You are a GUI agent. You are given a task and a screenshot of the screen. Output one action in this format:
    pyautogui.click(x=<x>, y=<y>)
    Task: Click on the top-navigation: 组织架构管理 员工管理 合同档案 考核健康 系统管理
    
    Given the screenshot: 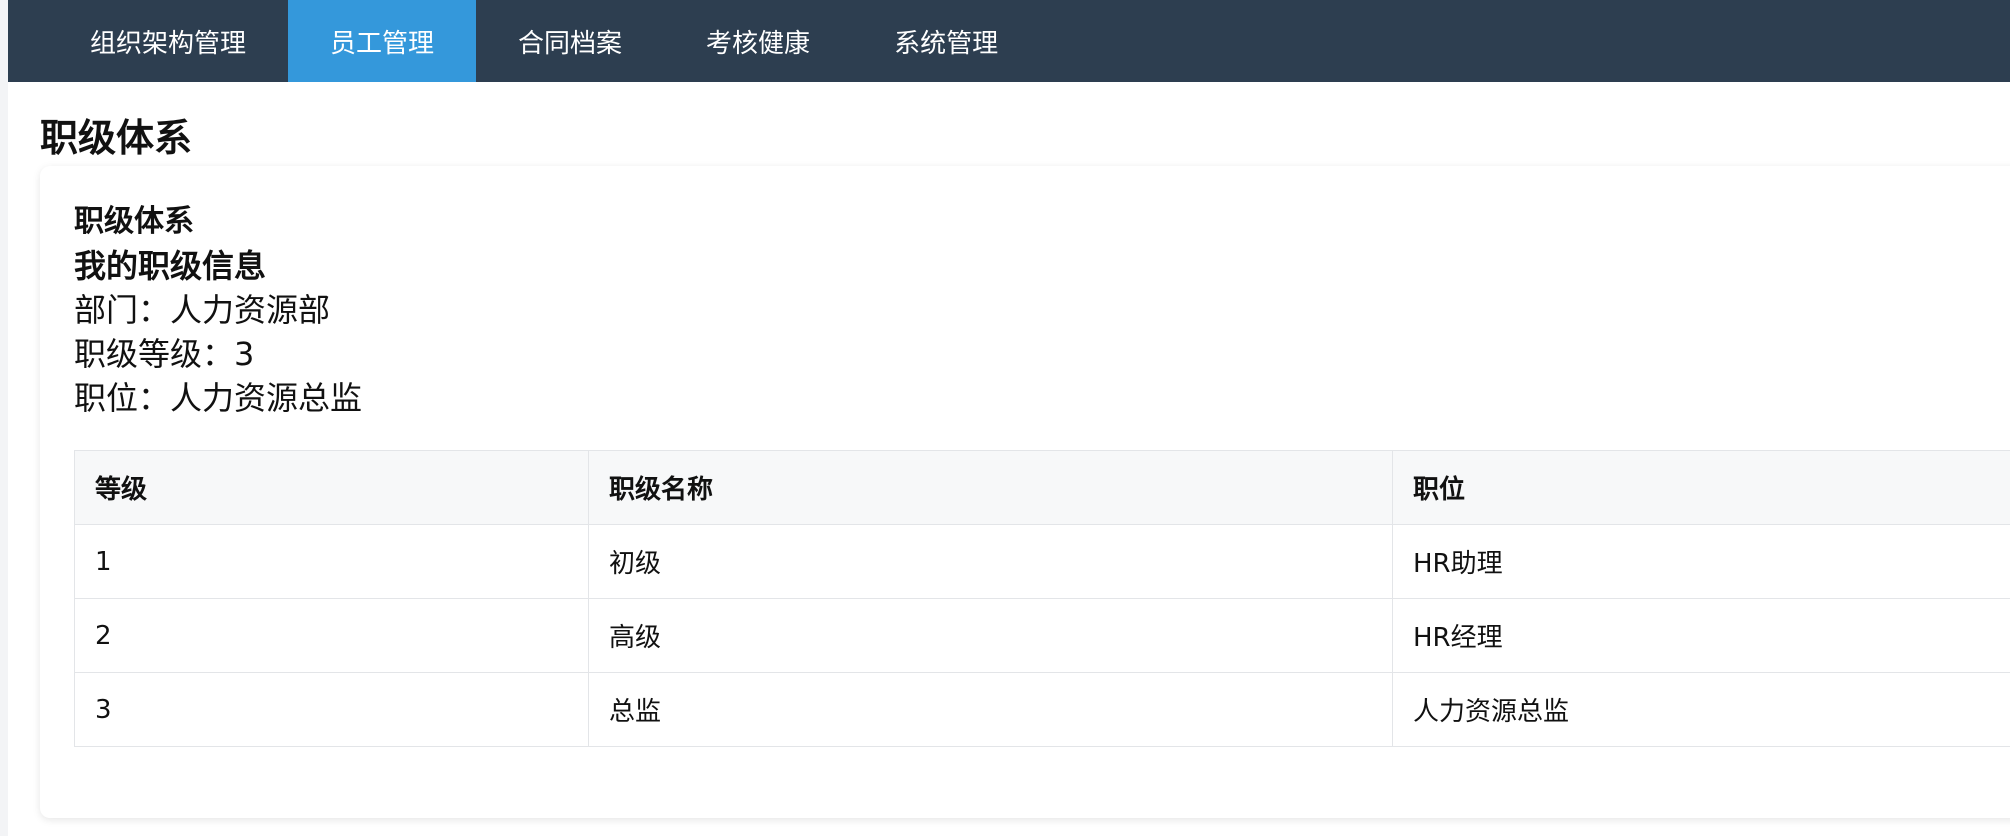 What is the action you would take?
    pyautogui.click(x=1009, y=41)
    